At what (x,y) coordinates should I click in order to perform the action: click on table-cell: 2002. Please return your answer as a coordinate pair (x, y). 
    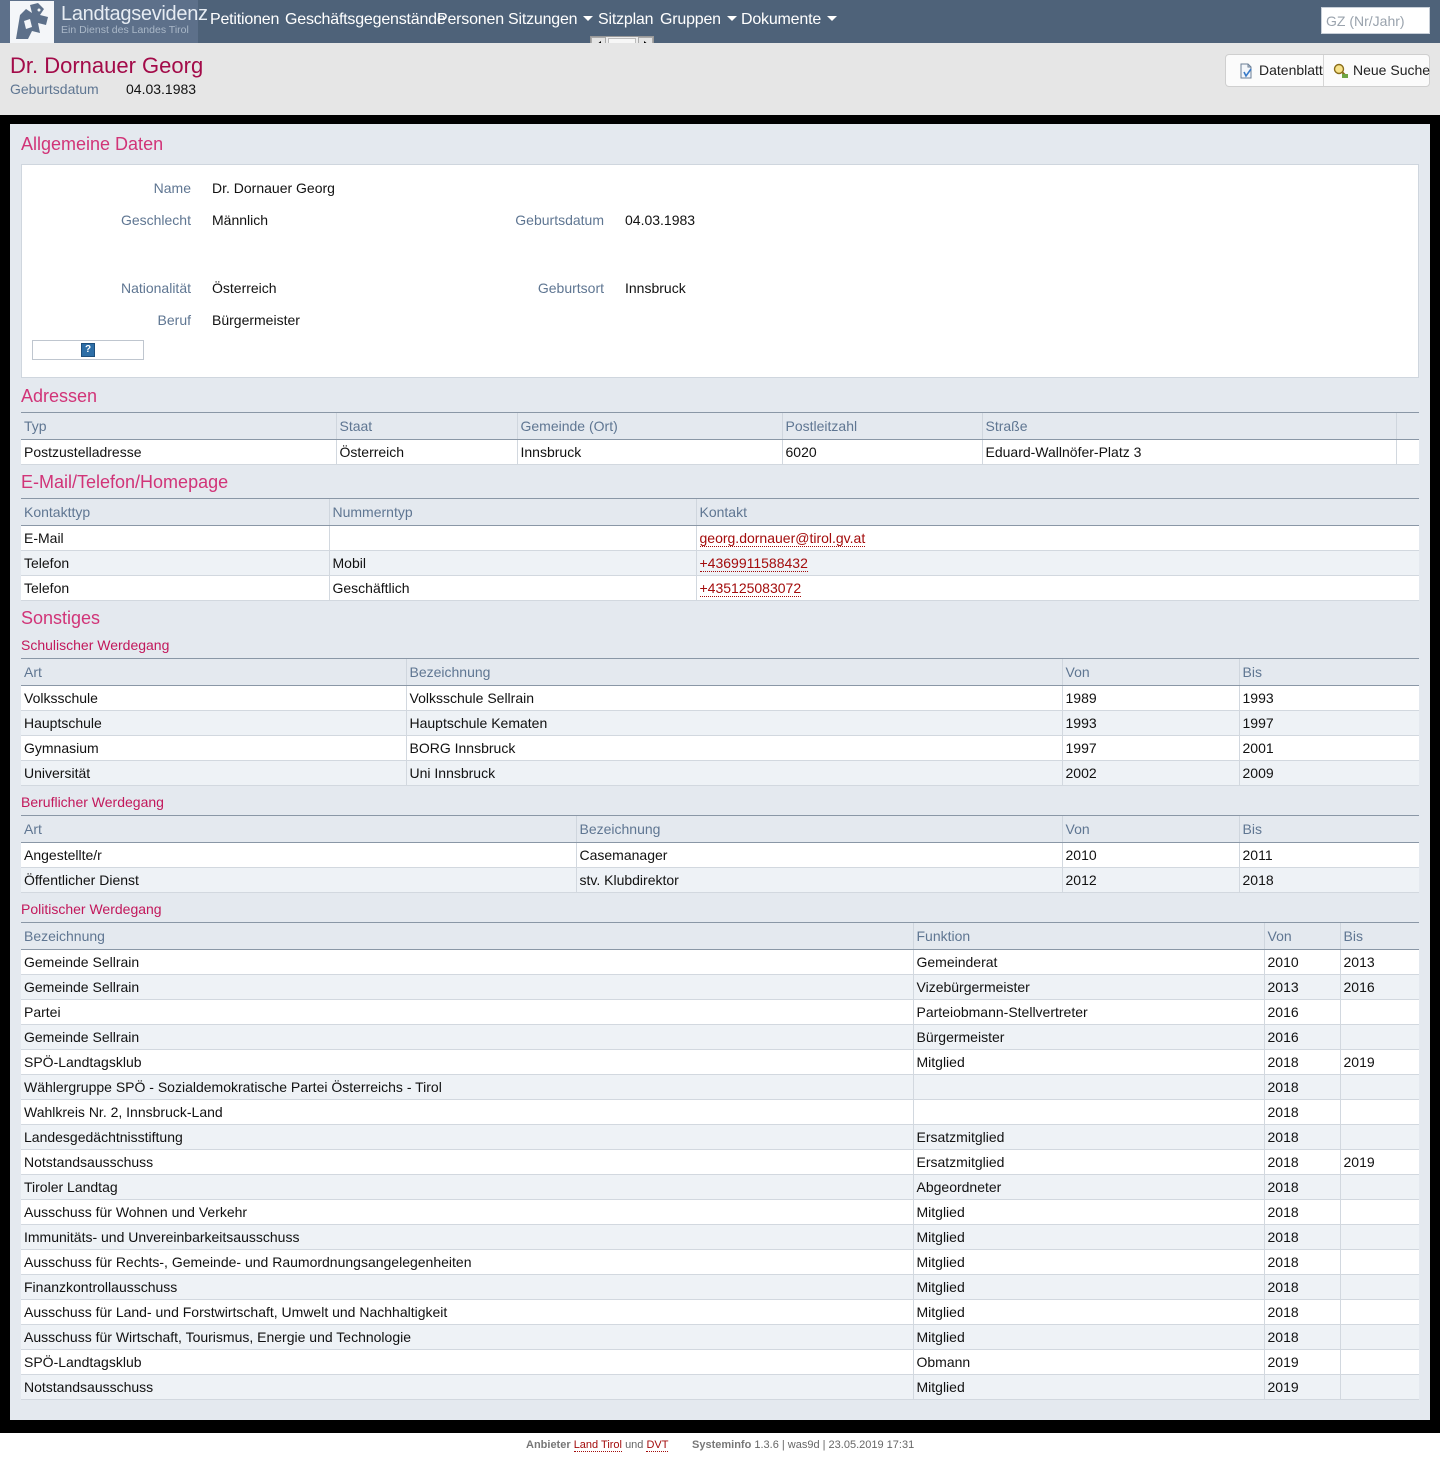
    Looking at the image, I should click on (1150, 773).